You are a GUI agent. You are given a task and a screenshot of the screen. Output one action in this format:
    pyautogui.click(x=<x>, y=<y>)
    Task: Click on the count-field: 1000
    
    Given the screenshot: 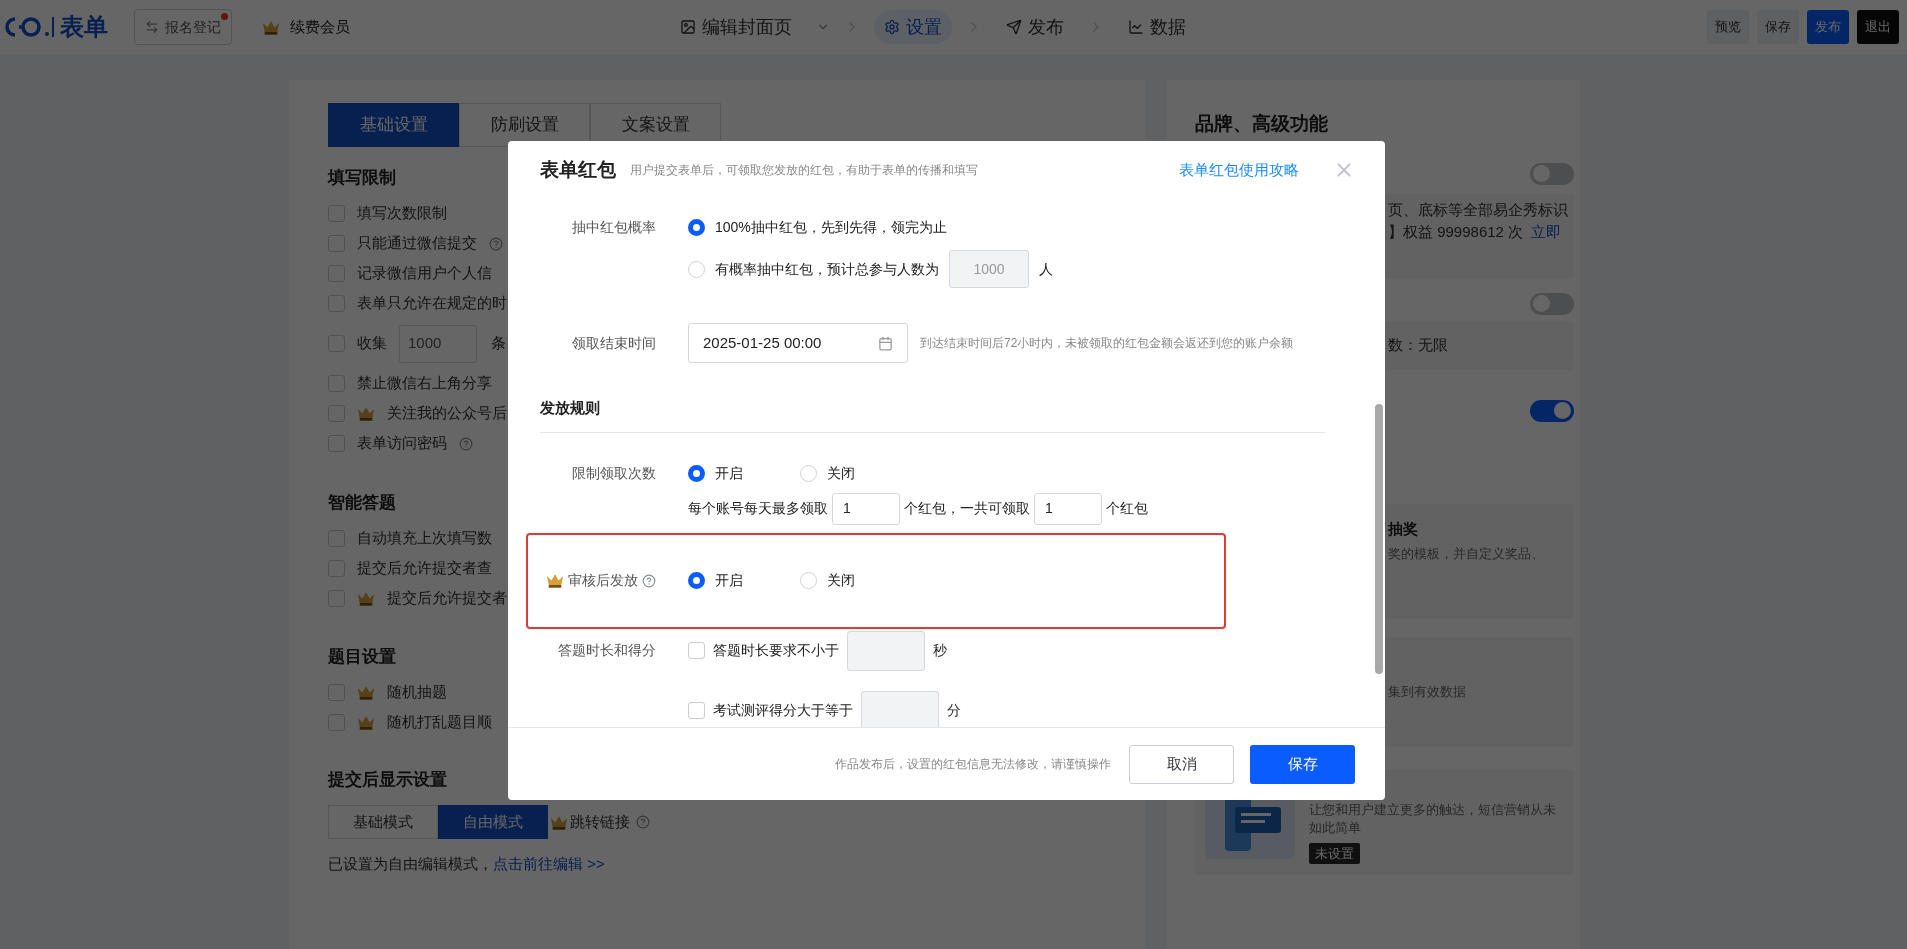 What is the action you would take?
    pyautogui.click(x=438, y=343)
    